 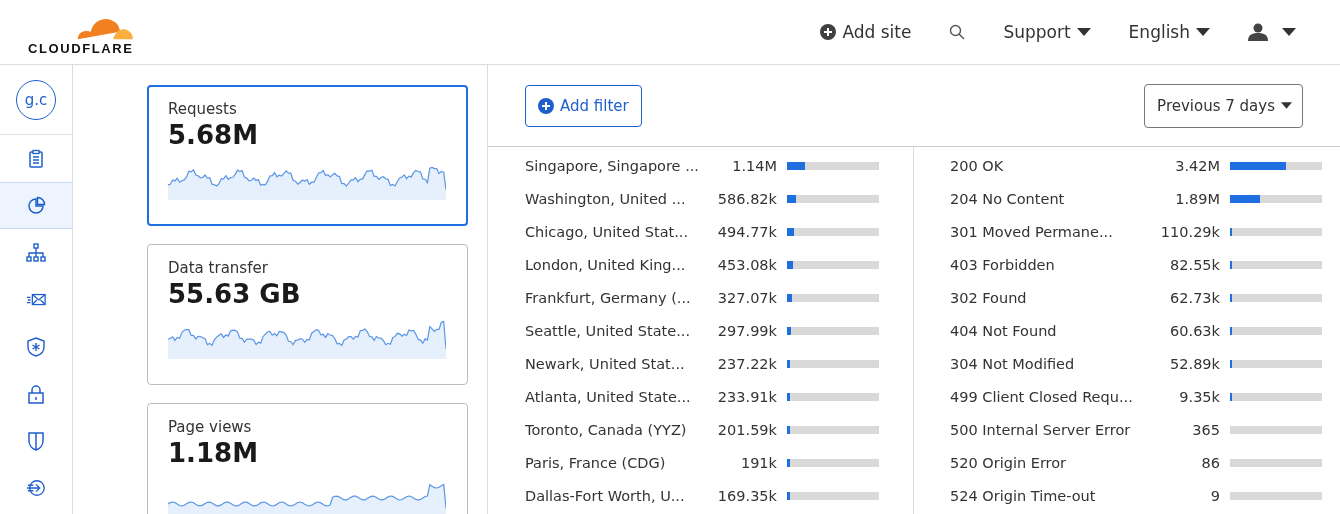 What do you see at coordinates (1197, 165) in the screenshot?
I see `request-count: 3.42M` at bounding box center [1197, 165].